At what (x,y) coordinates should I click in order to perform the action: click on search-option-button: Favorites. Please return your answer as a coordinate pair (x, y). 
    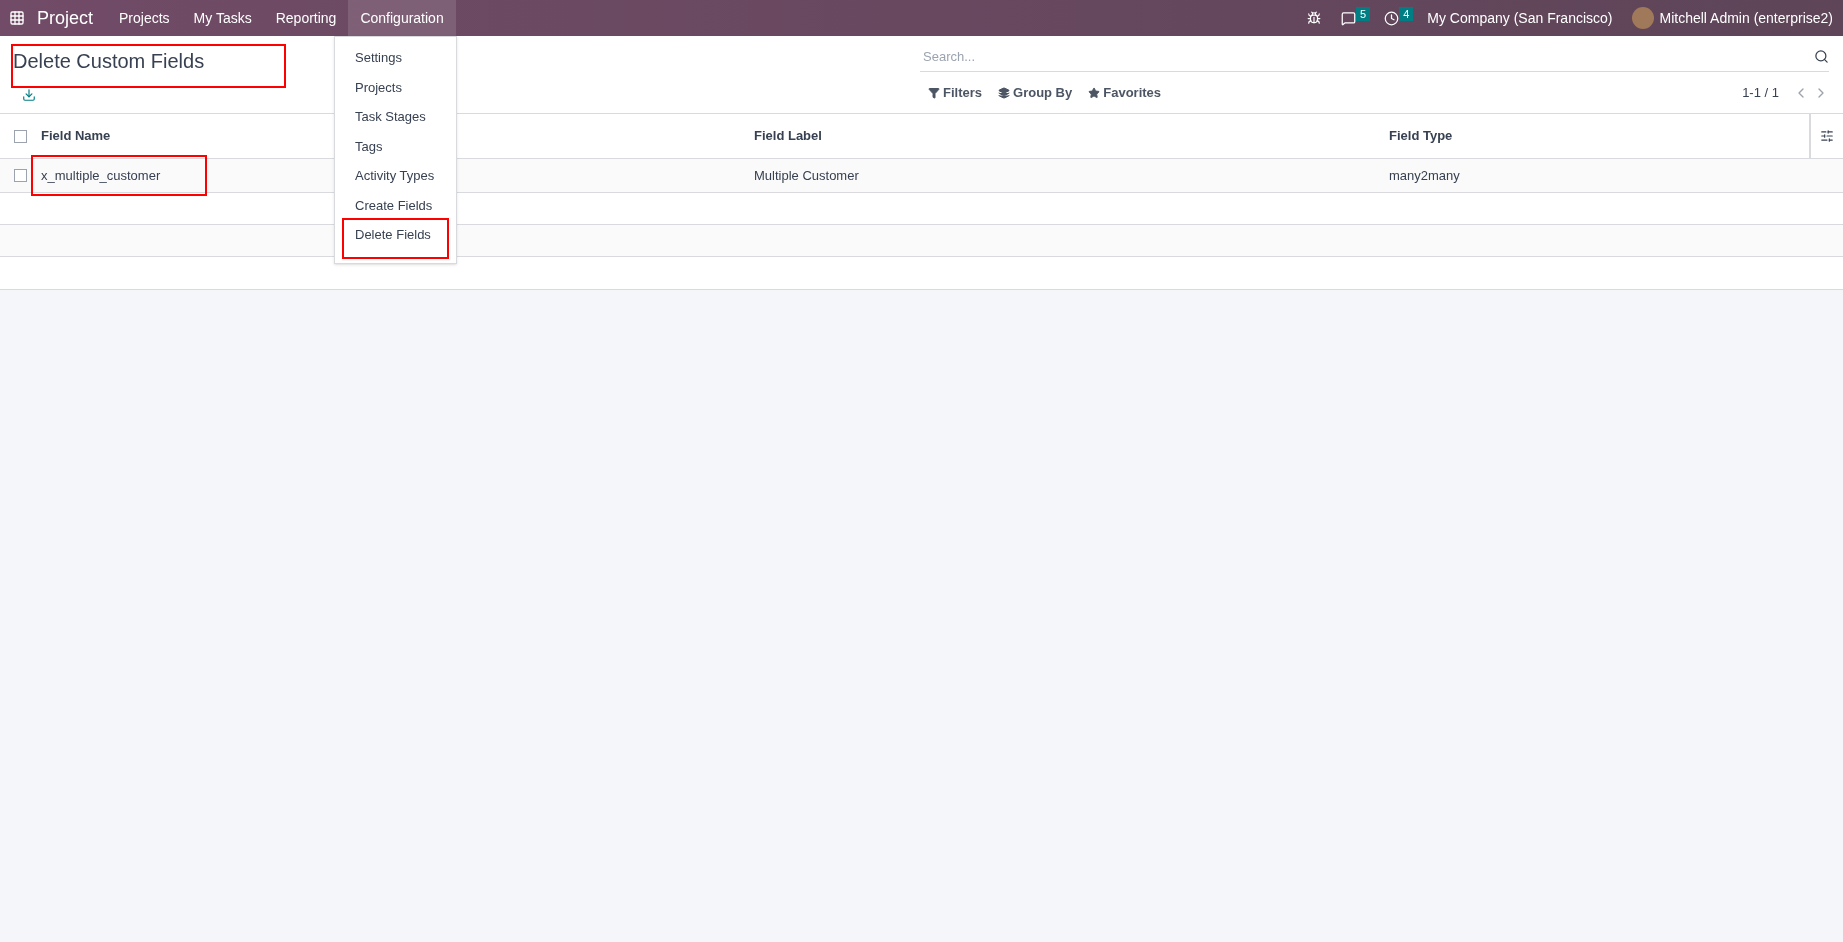
    Looking at the image, I should click on (1125, 93).